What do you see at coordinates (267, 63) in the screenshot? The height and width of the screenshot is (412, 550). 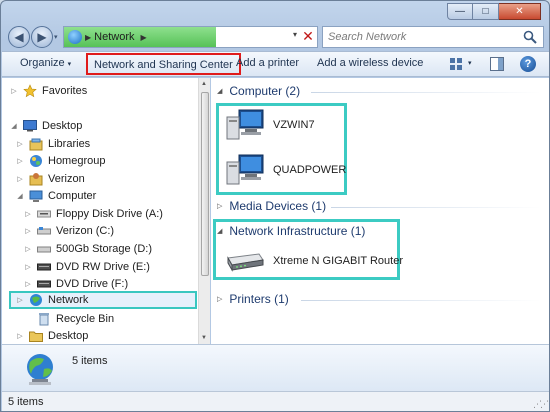 I see `add-printer-button: Add a printer` at bounding box center [267, 63].